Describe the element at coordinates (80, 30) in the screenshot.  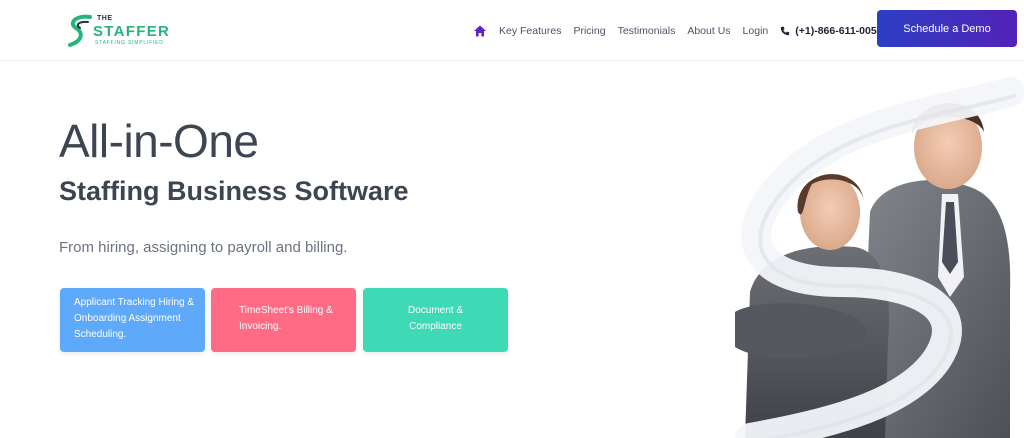
I see `logo-s-mark-icon` at that location.